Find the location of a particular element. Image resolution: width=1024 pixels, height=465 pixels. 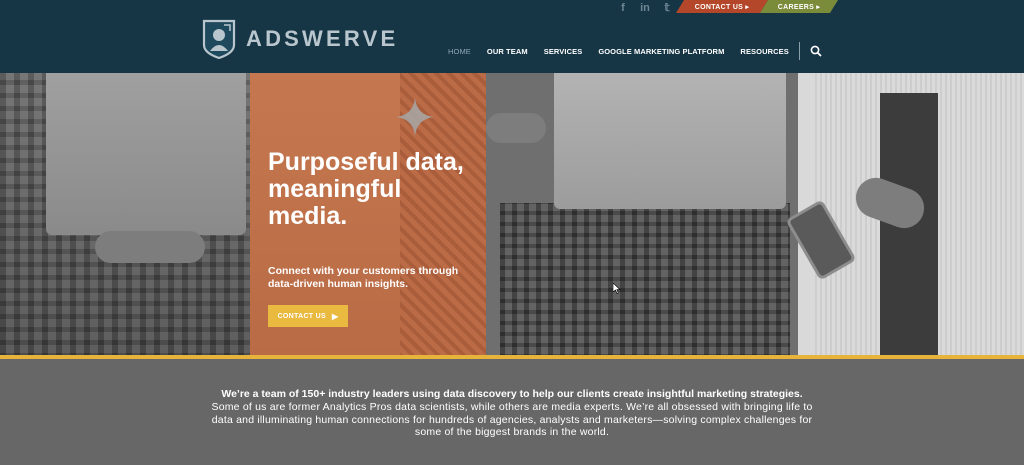

logo-wordmark: ADSWERVE is located at coordinates (322, 38).